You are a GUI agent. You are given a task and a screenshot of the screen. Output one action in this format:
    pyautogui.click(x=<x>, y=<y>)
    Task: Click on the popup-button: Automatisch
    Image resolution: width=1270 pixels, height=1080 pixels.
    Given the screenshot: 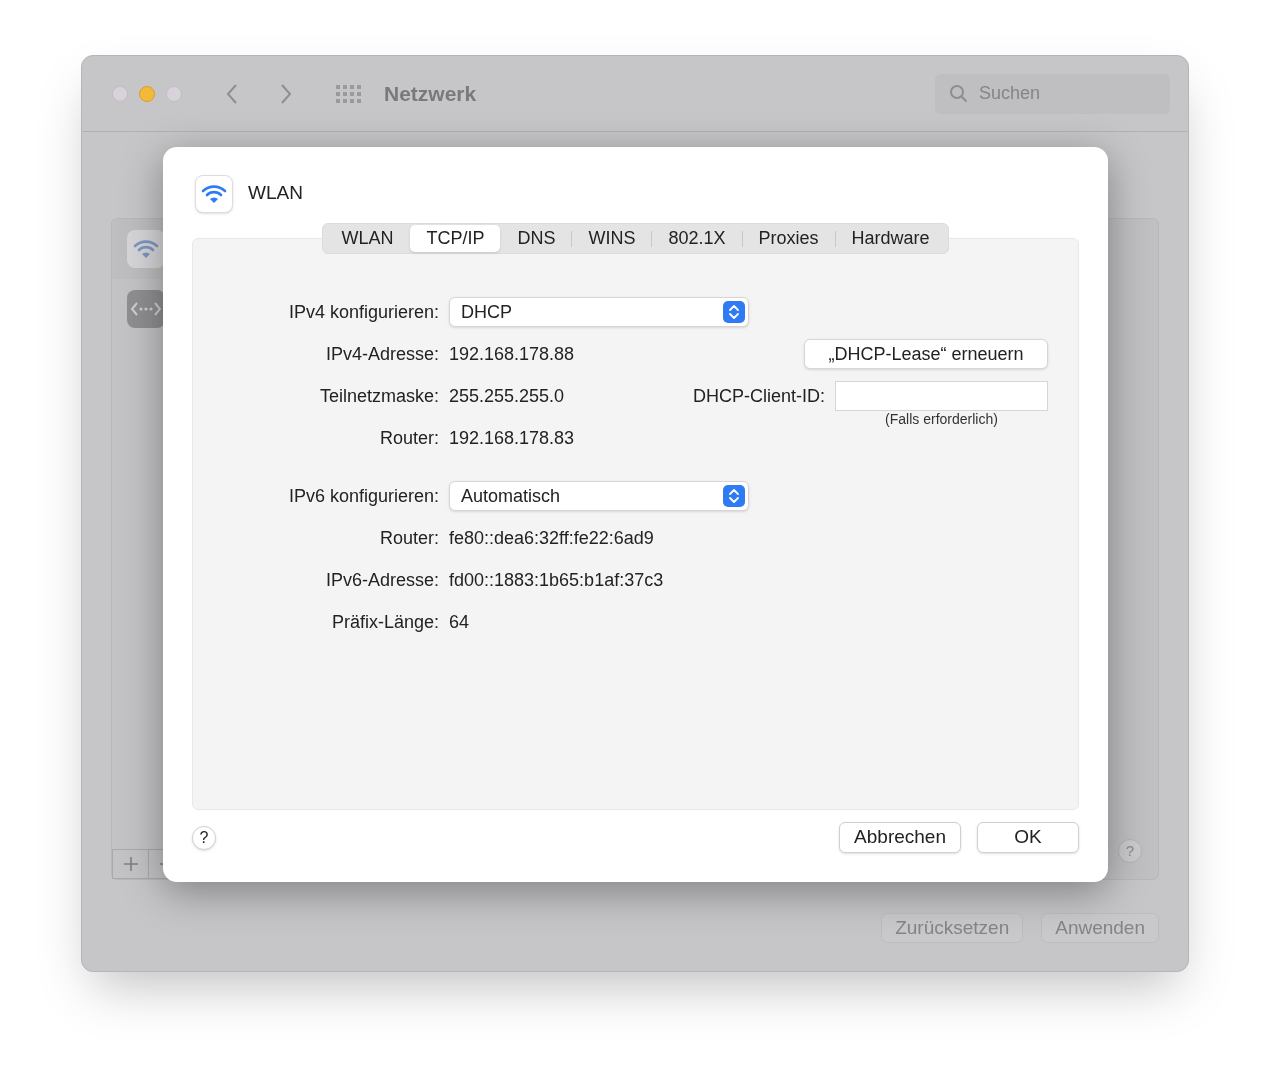 What is the action you would take?
    pyautogui.click(x=599, y=496)
    